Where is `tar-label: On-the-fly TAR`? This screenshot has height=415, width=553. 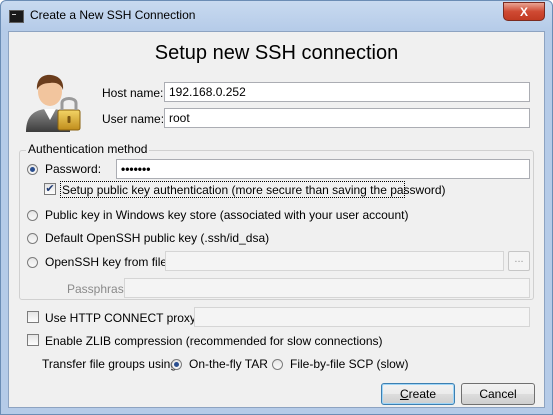 tar-label: On-the-fly TAR is located at coordinates (228, 364).